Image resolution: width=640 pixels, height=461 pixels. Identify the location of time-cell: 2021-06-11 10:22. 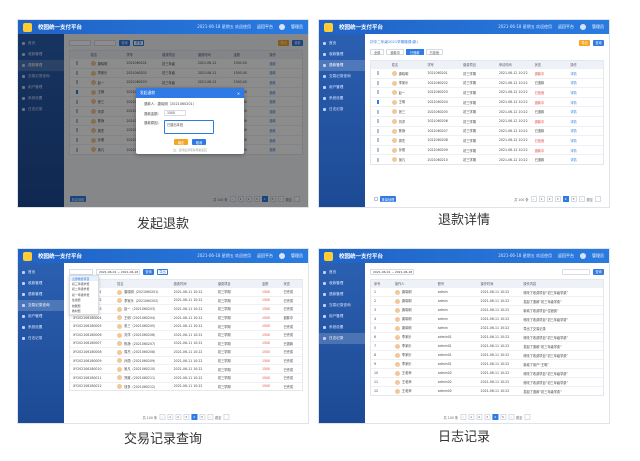
(495, 373).